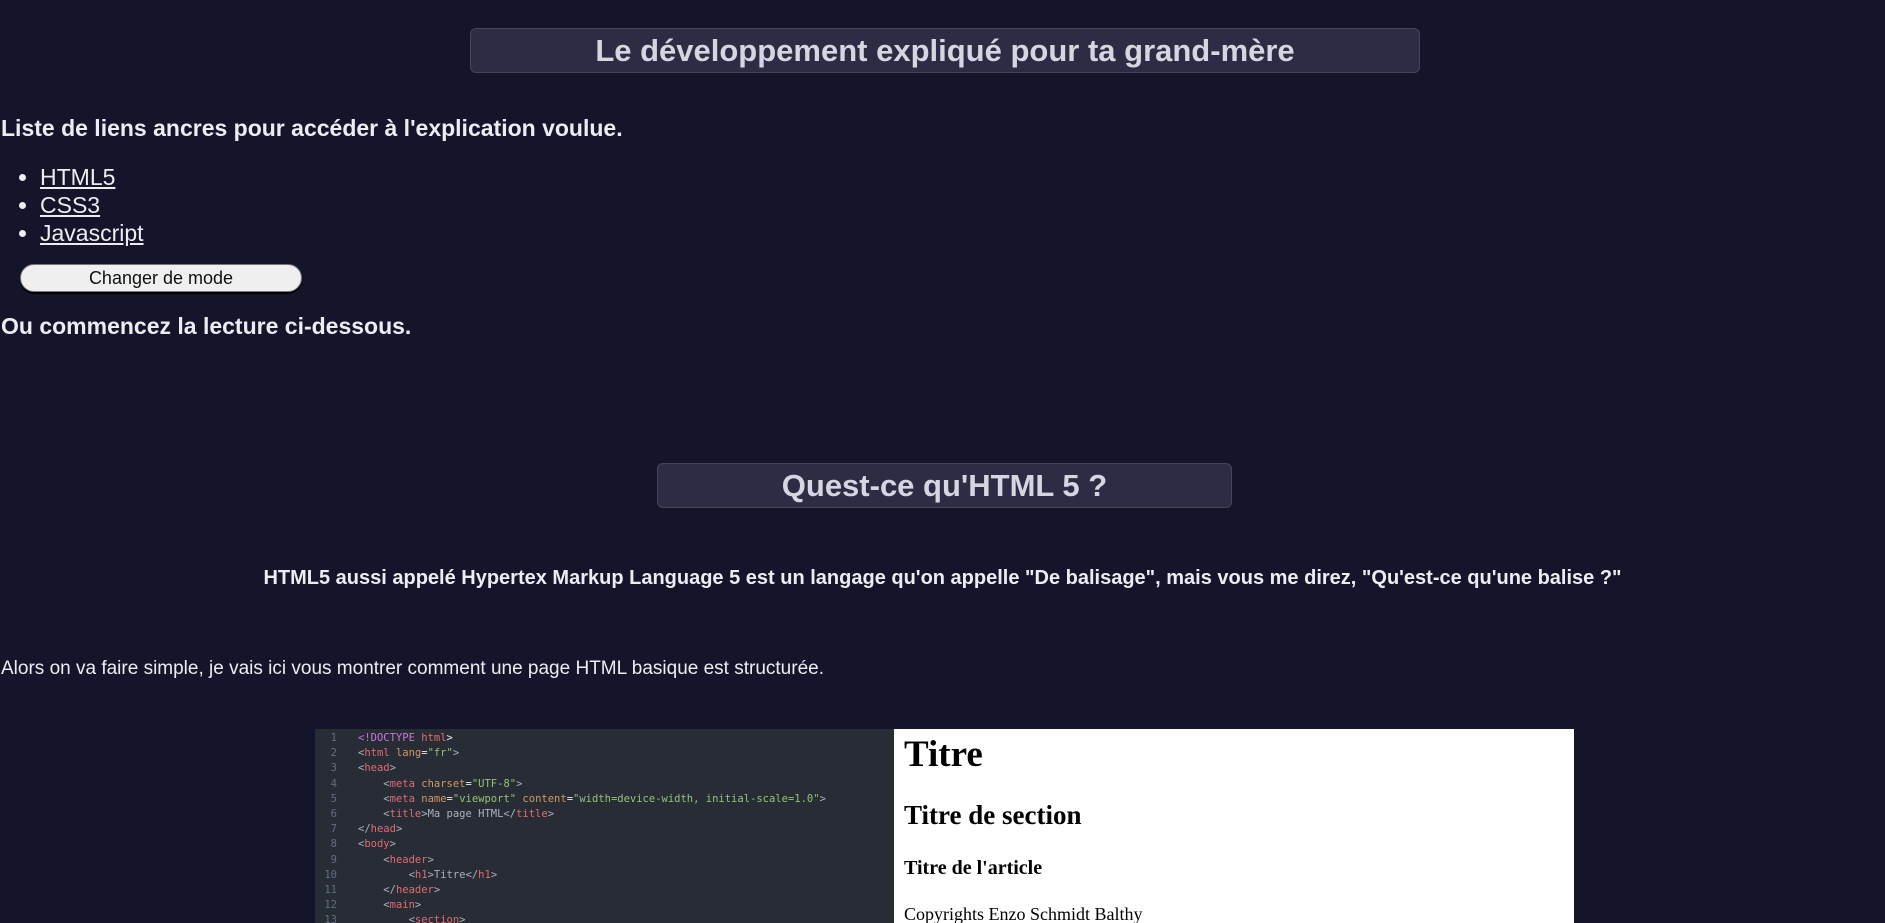  What do you see at coordinates (330, 874) in the screenshot?
I see `code-line-number: 10` at bounding box center [330, 874].